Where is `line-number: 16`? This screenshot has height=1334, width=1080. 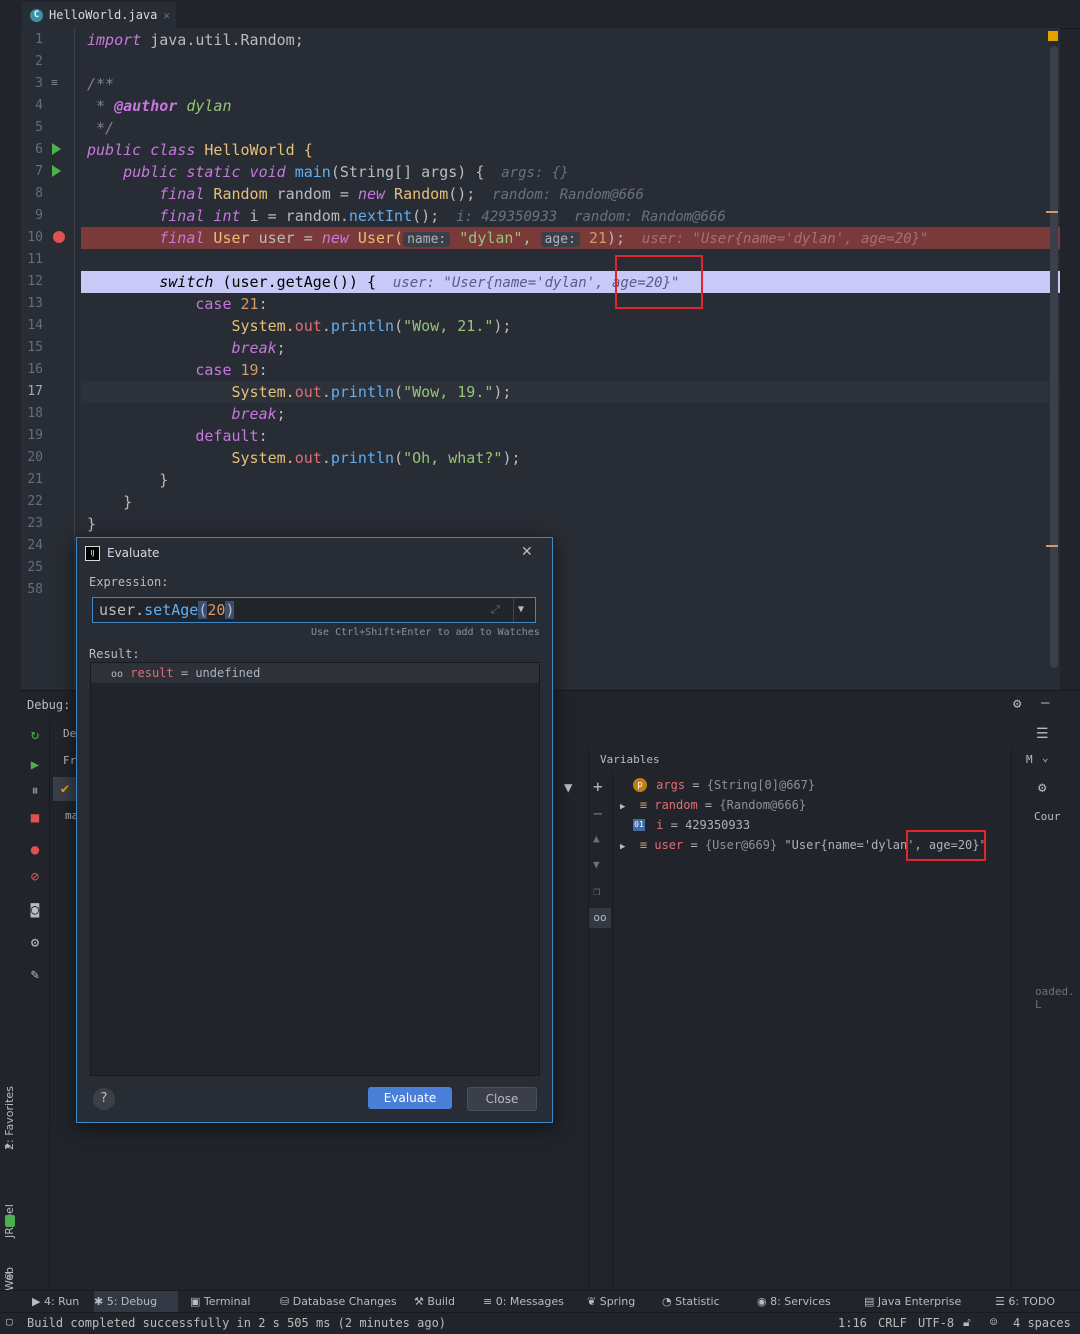 line-number: 16 is located at coordinates (35, 369).